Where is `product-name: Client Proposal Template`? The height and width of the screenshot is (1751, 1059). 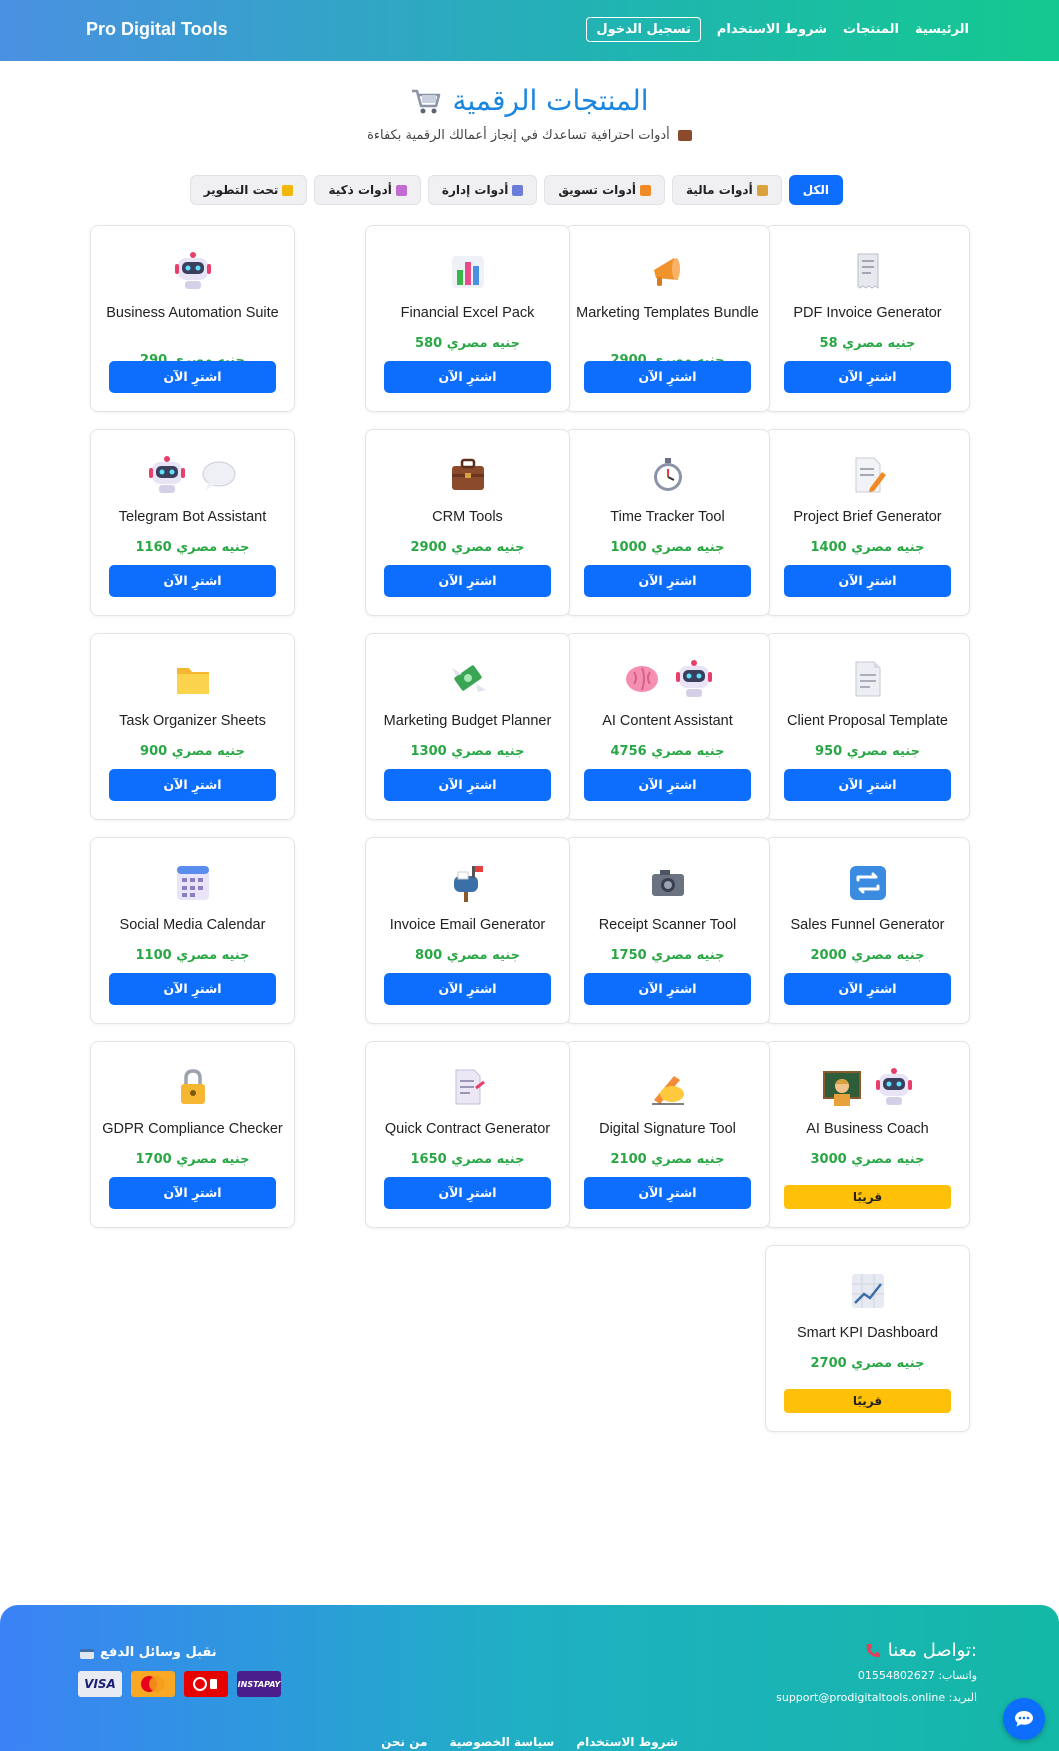 product-name: Client Proposal Template is located at coordinates (867, 721).